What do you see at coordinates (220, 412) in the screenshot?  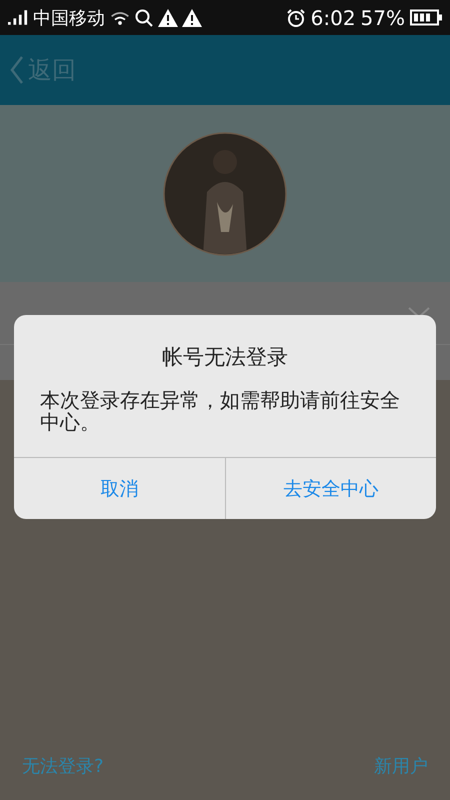 I see `dialog-message: 本次登录存在异常，如需帮助请前往安全中心。` at bounding box center [220, 412].